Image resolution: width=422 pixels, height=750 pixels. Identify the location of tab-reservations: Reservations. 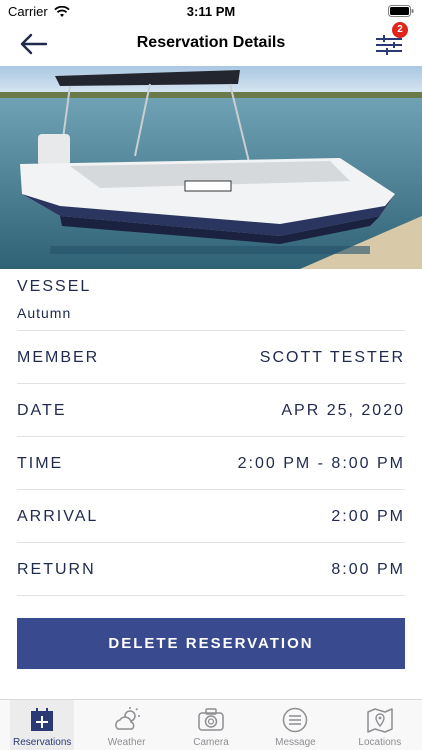
(42, 725).